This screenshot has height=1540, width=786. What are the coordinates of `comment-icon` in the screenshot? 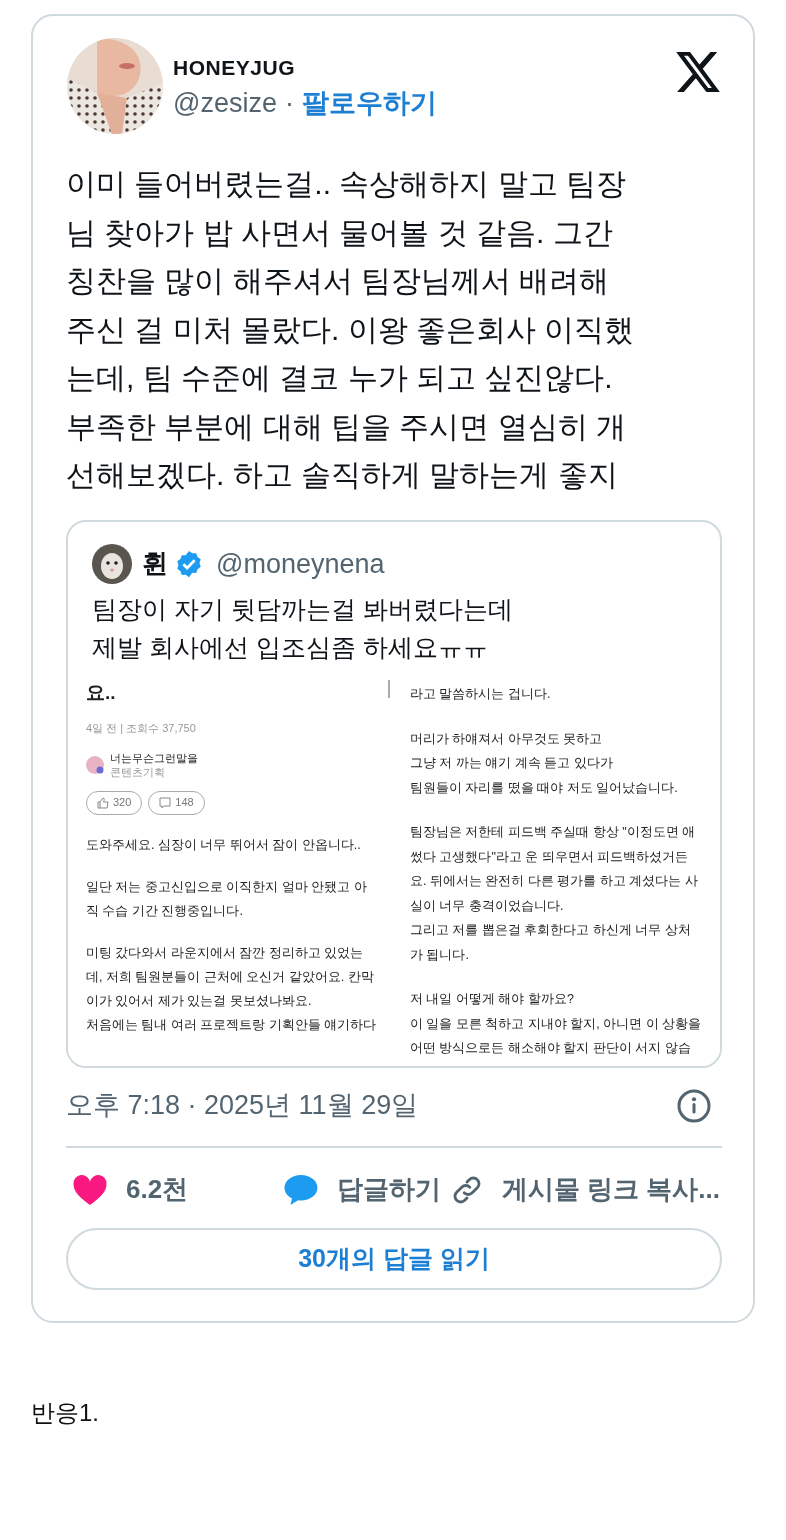 It's located at (165, 802).